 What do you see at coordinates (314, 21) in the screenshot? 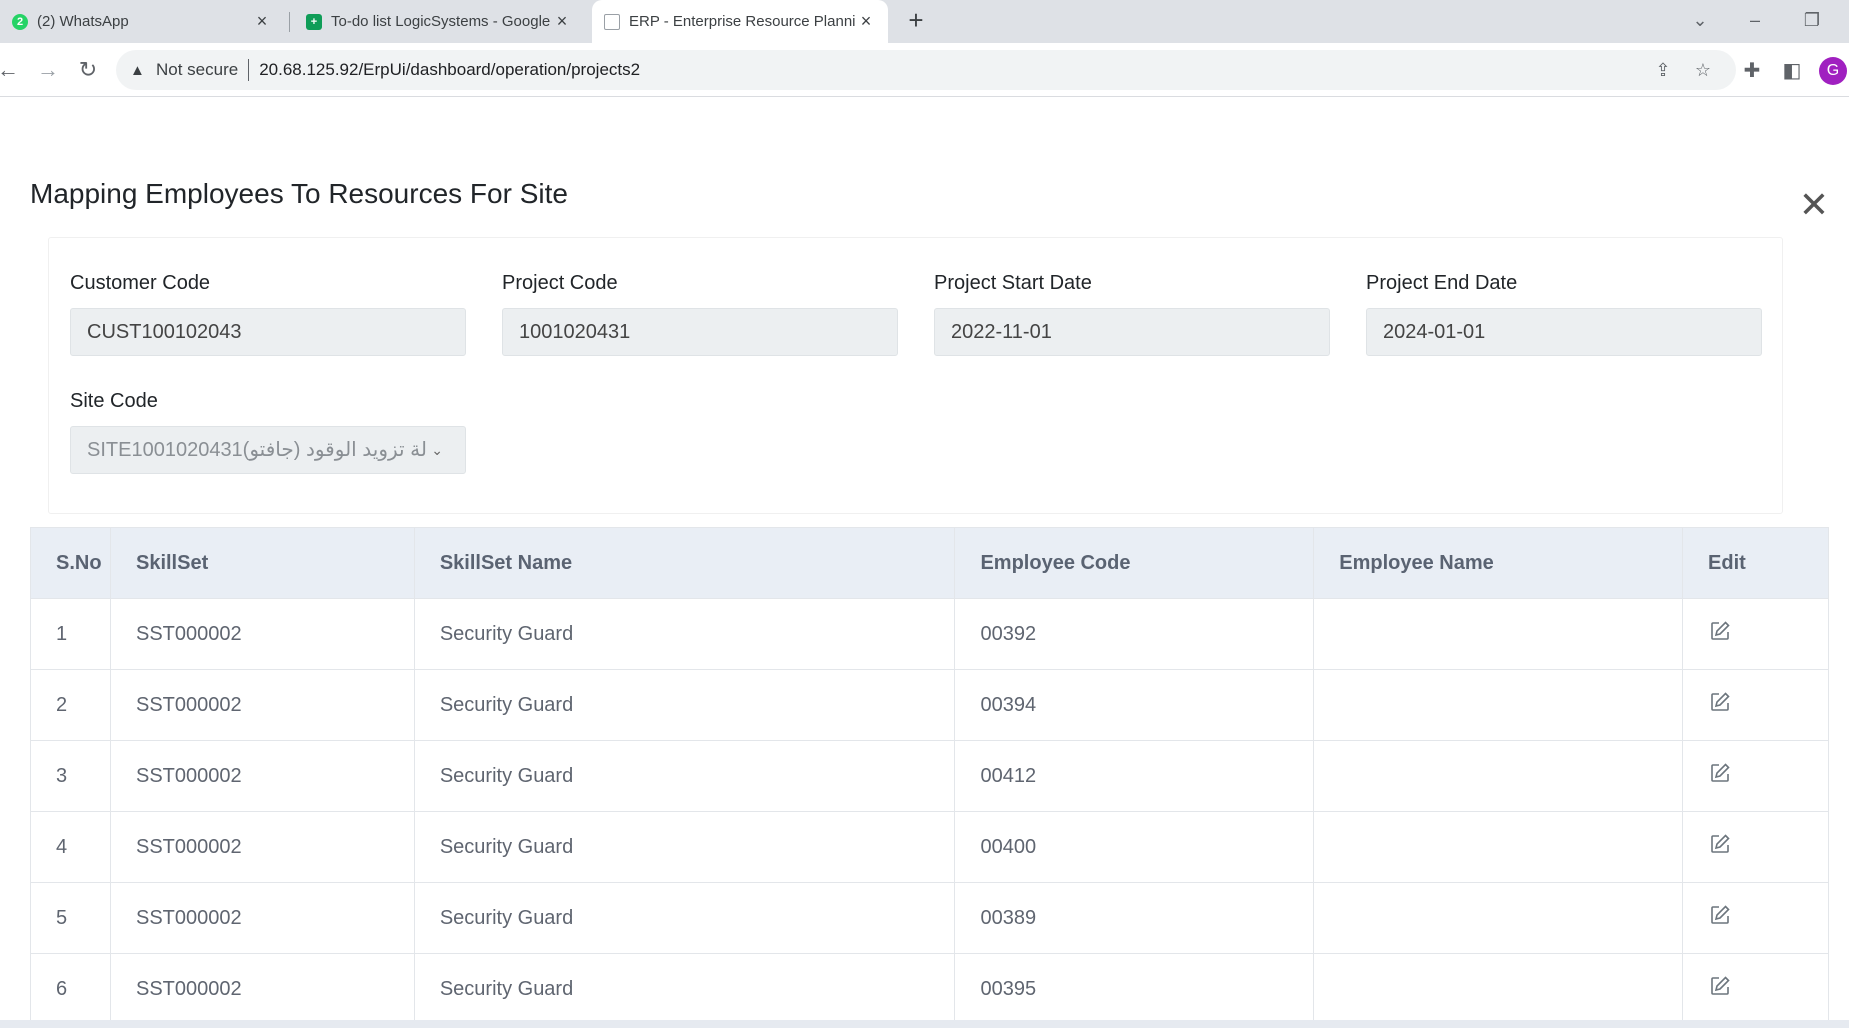
I see `sheets-icon: +` at bounding box center [314, 21].